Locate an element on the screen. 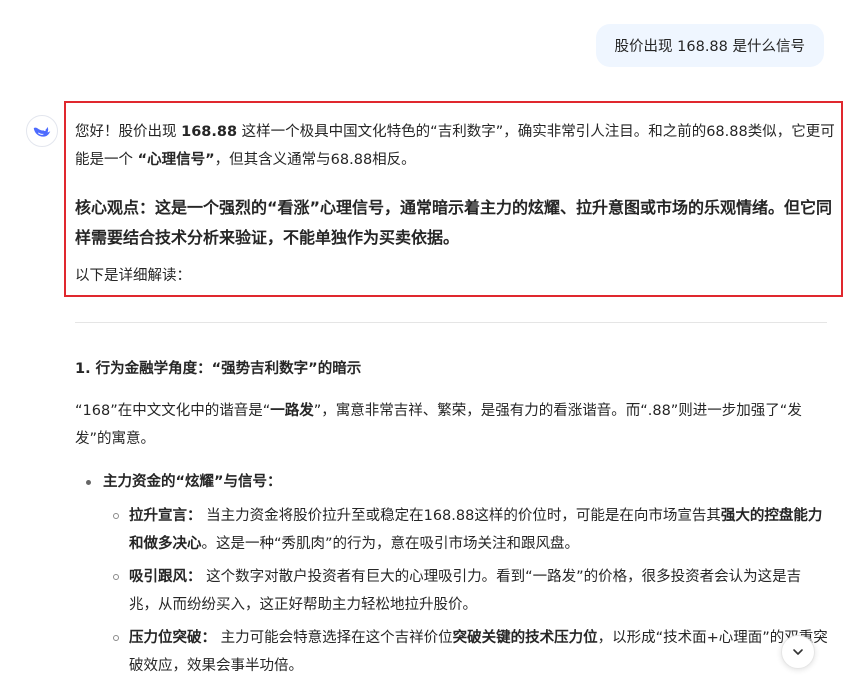 The width and height of the screenshot is (862, 680). list-item: 主力资金的“炫耀”与信号： is located at coordinates (184, 482).